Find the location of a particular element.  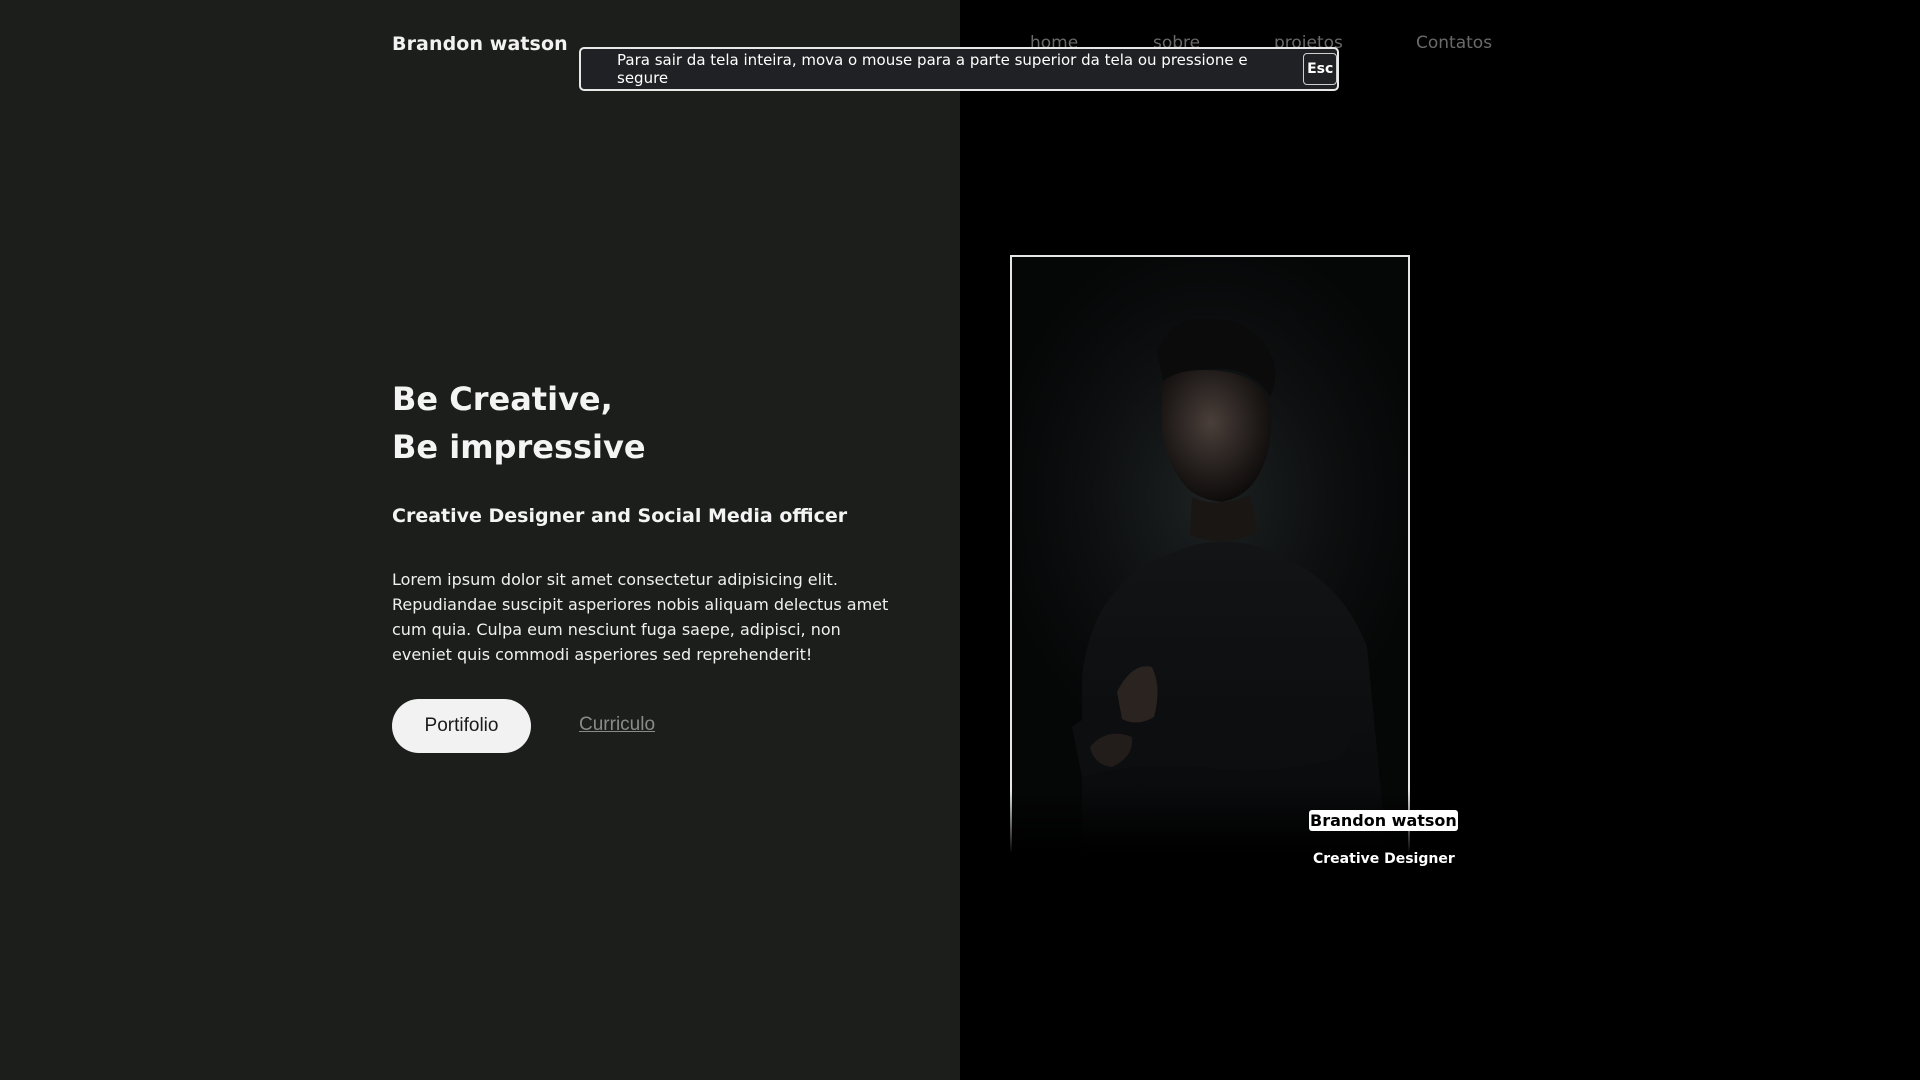

hero-headline: Be Creative, Be impressive is located at coordinates (519, 423).